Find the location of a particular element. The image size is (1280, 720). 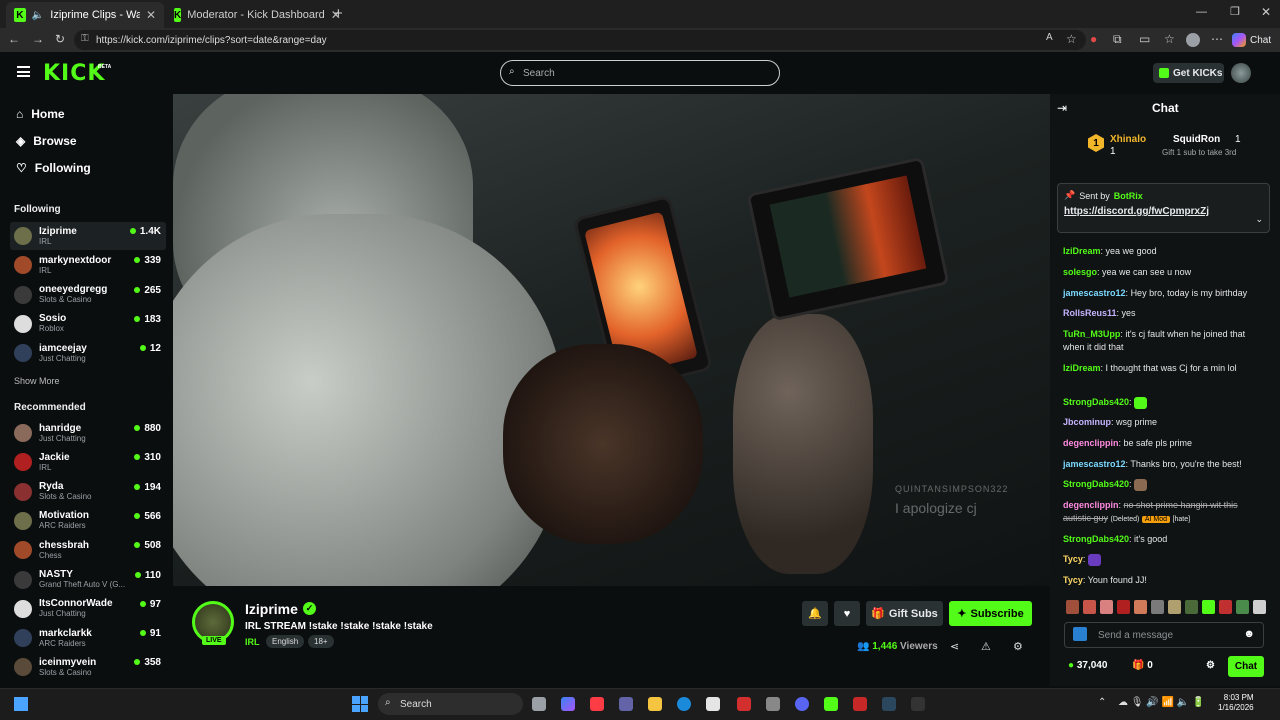

kick-app-icon is located at coordinates (831, 704).